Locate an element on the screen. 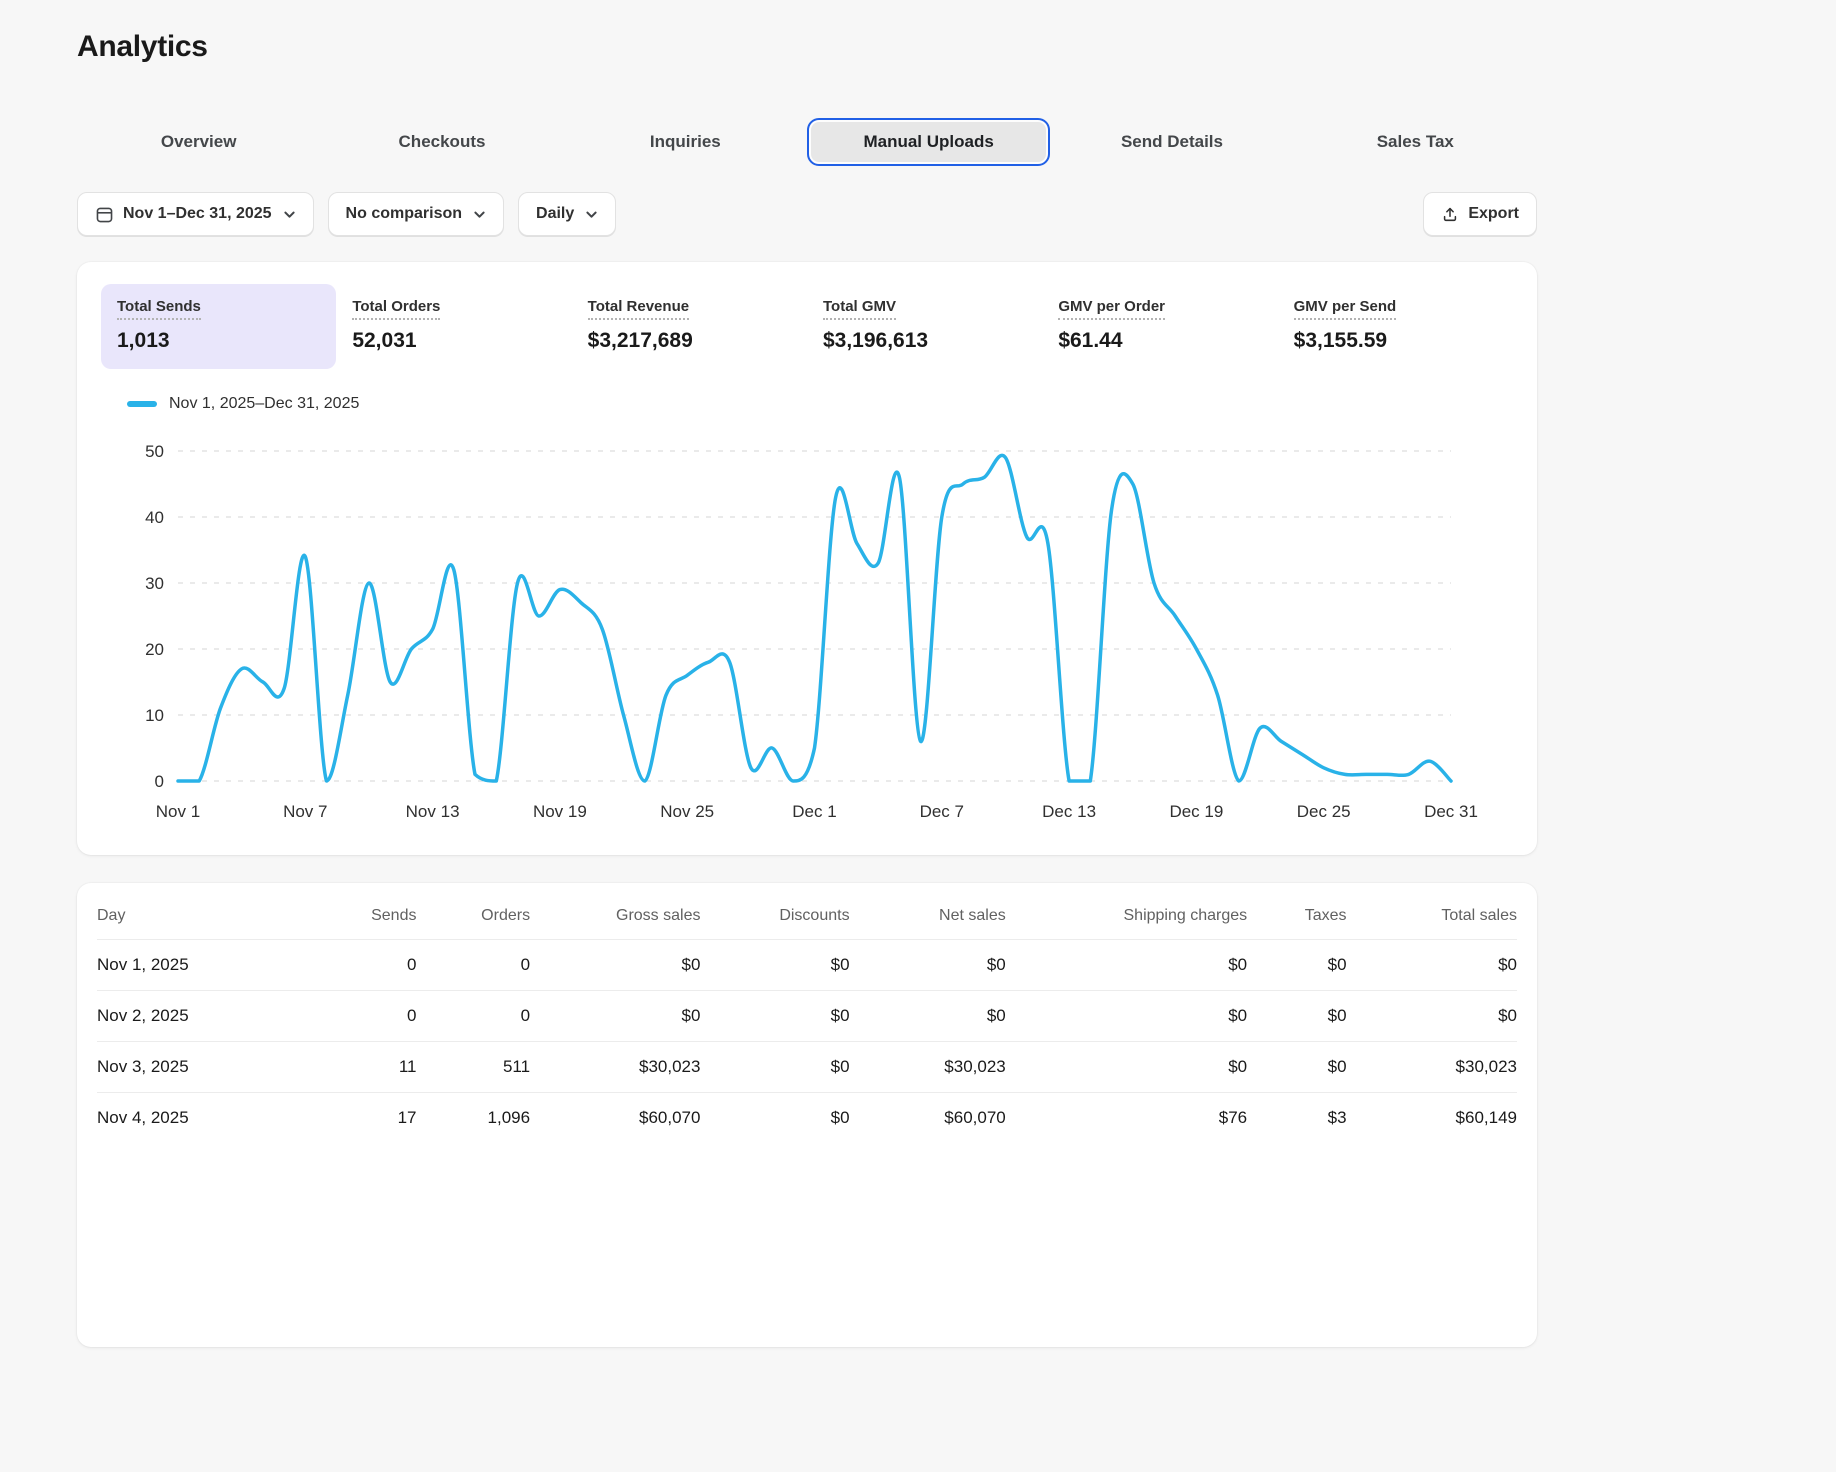 This screenshot has height=1472, width=1836. tab-checkouts: Checkouts is located at coordinates (441, 142).